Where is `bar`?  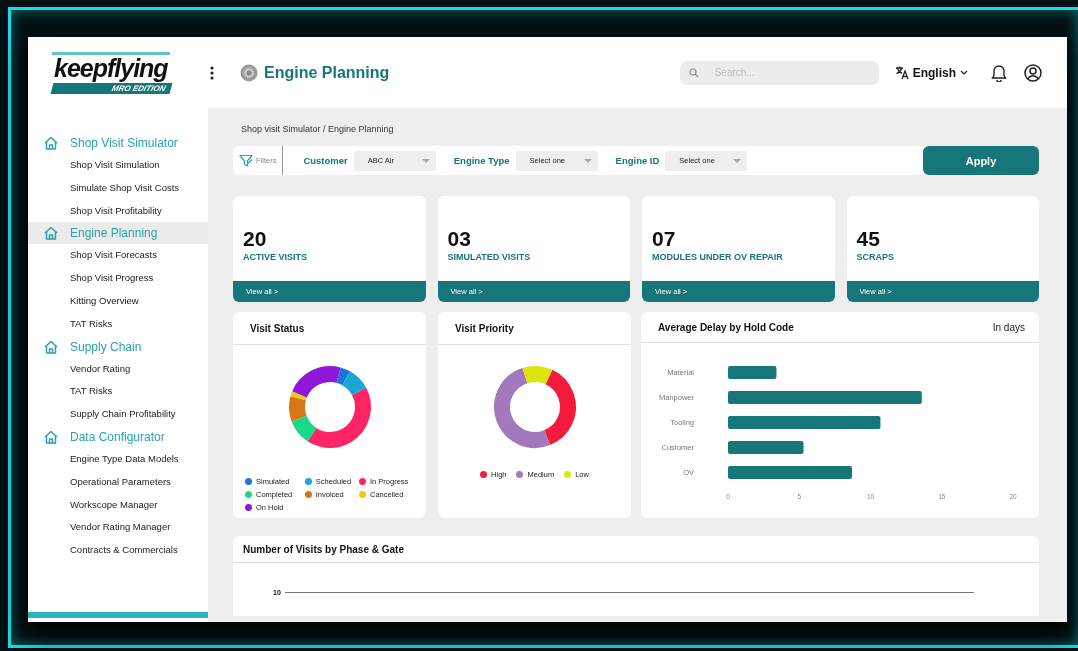 bar is located at coordinates (752, 372).